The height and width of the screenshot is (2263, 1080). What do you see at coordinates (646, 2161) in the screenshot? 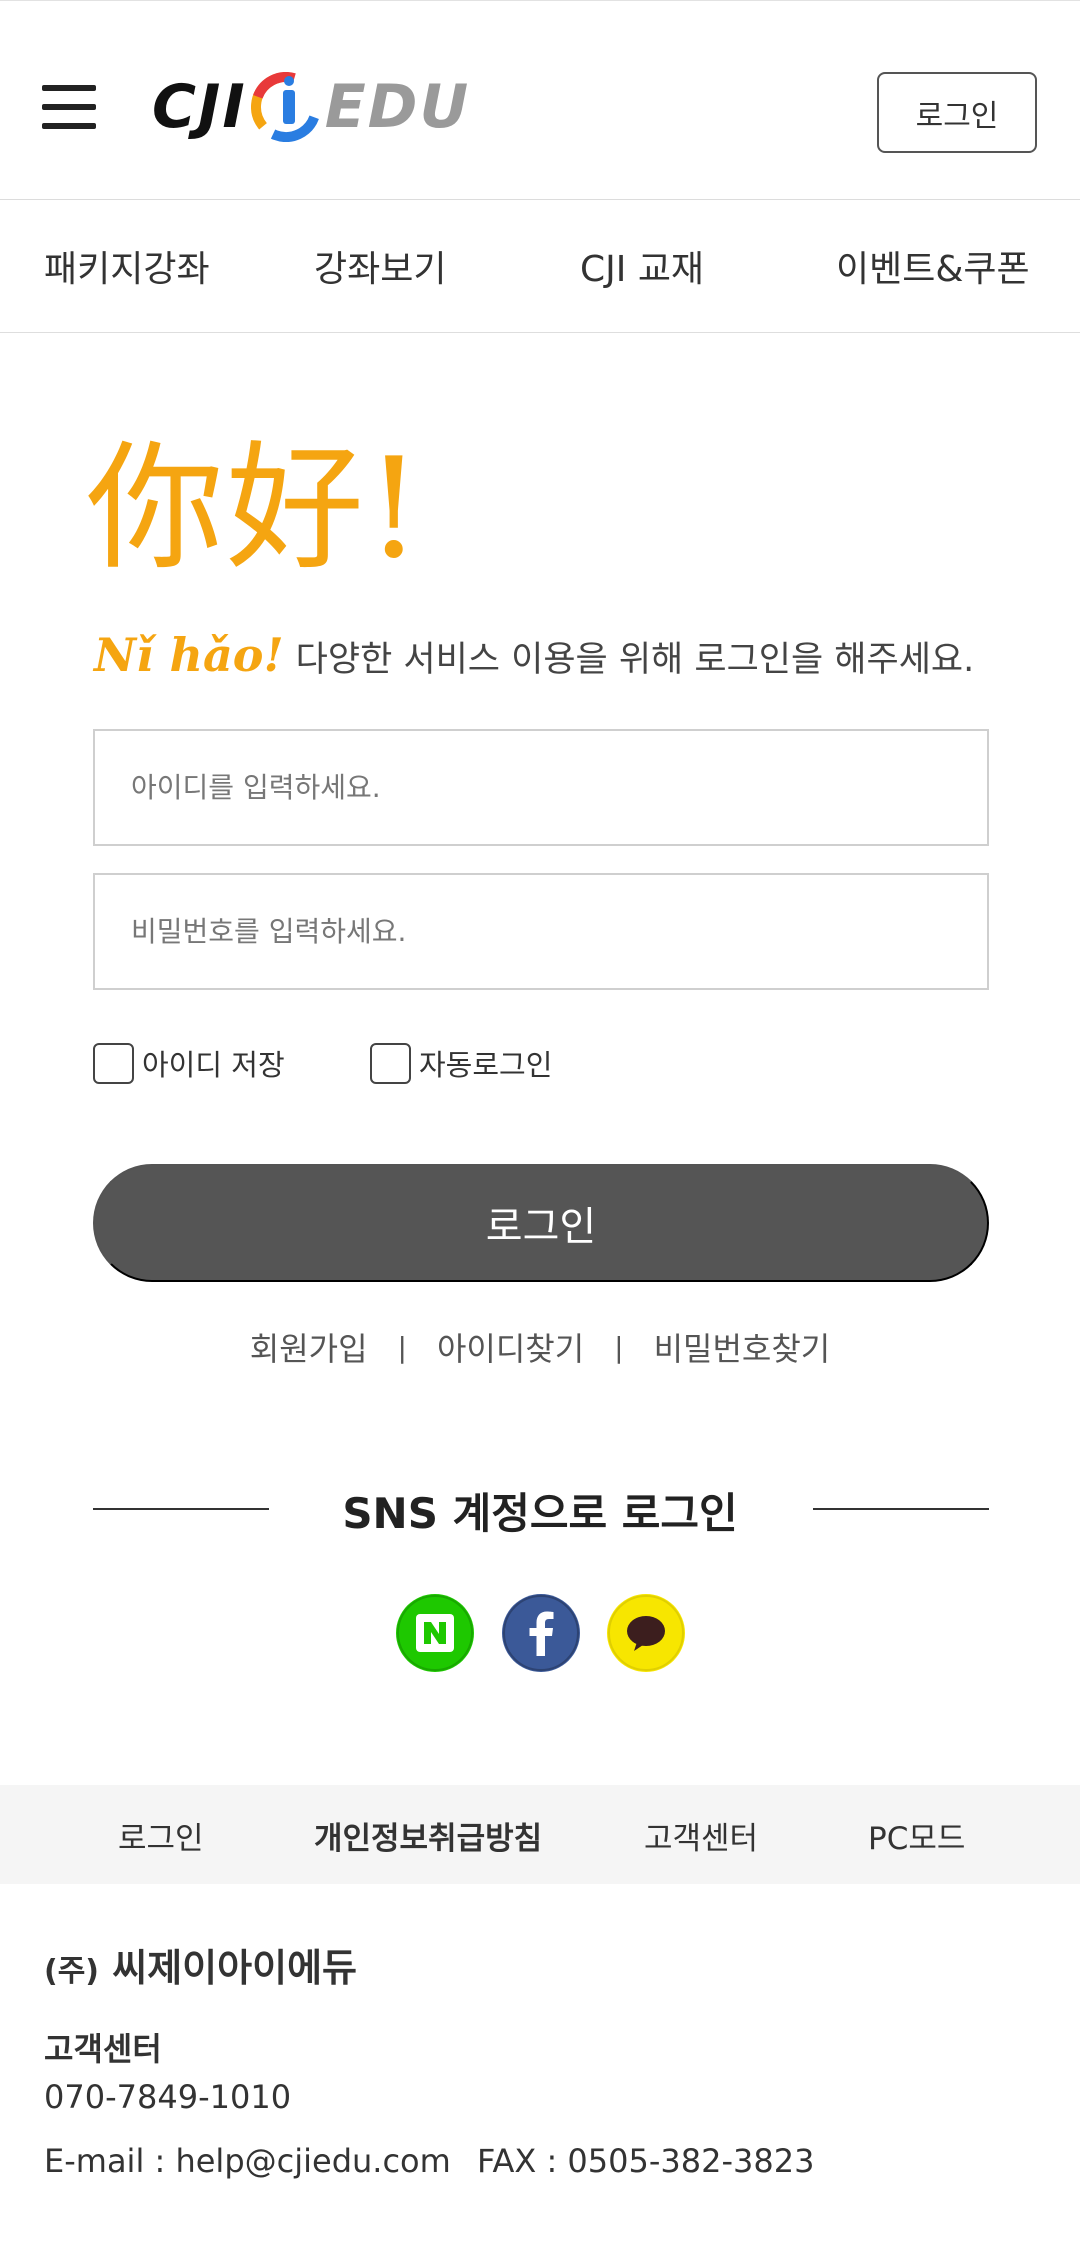
I see `customer-fax: FAX : 0505-382-3823` at bounding box center [646, 2161].